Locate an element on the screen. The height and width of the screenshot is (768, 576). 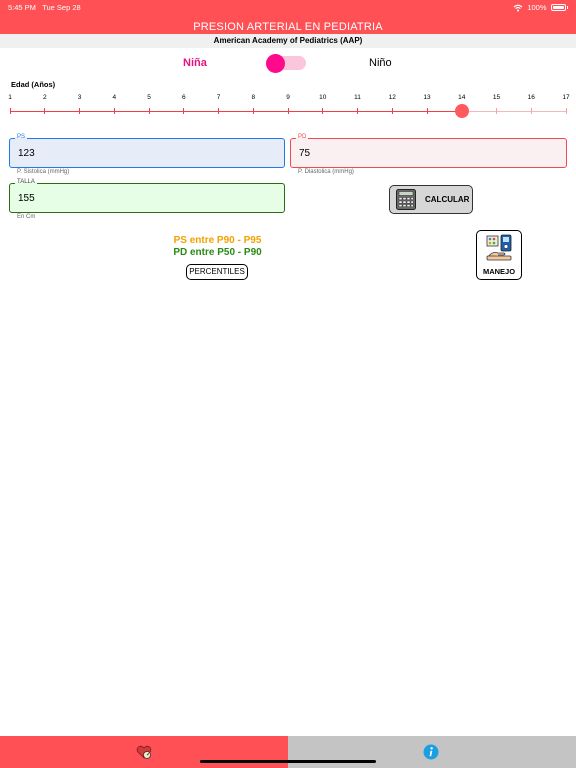
gender-female-label: Niña is located at coordinates (195, 63).